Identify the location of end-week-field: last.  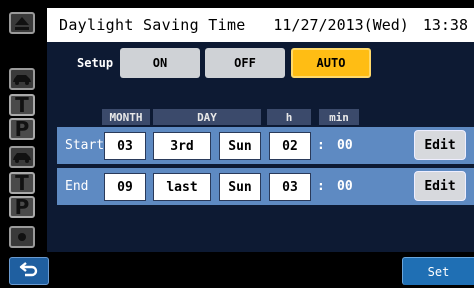
(182, 187).